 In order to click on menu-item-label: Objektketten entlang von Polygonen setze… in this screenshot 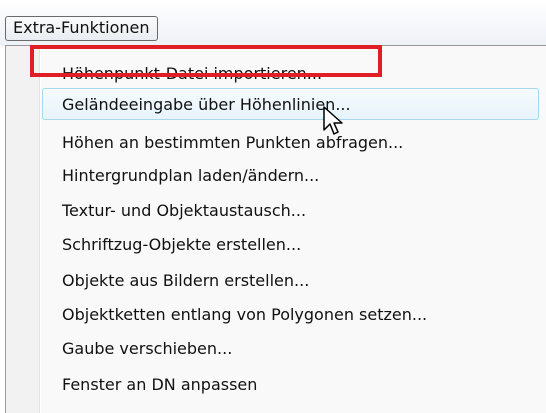, I will do `click(245, 314)`.